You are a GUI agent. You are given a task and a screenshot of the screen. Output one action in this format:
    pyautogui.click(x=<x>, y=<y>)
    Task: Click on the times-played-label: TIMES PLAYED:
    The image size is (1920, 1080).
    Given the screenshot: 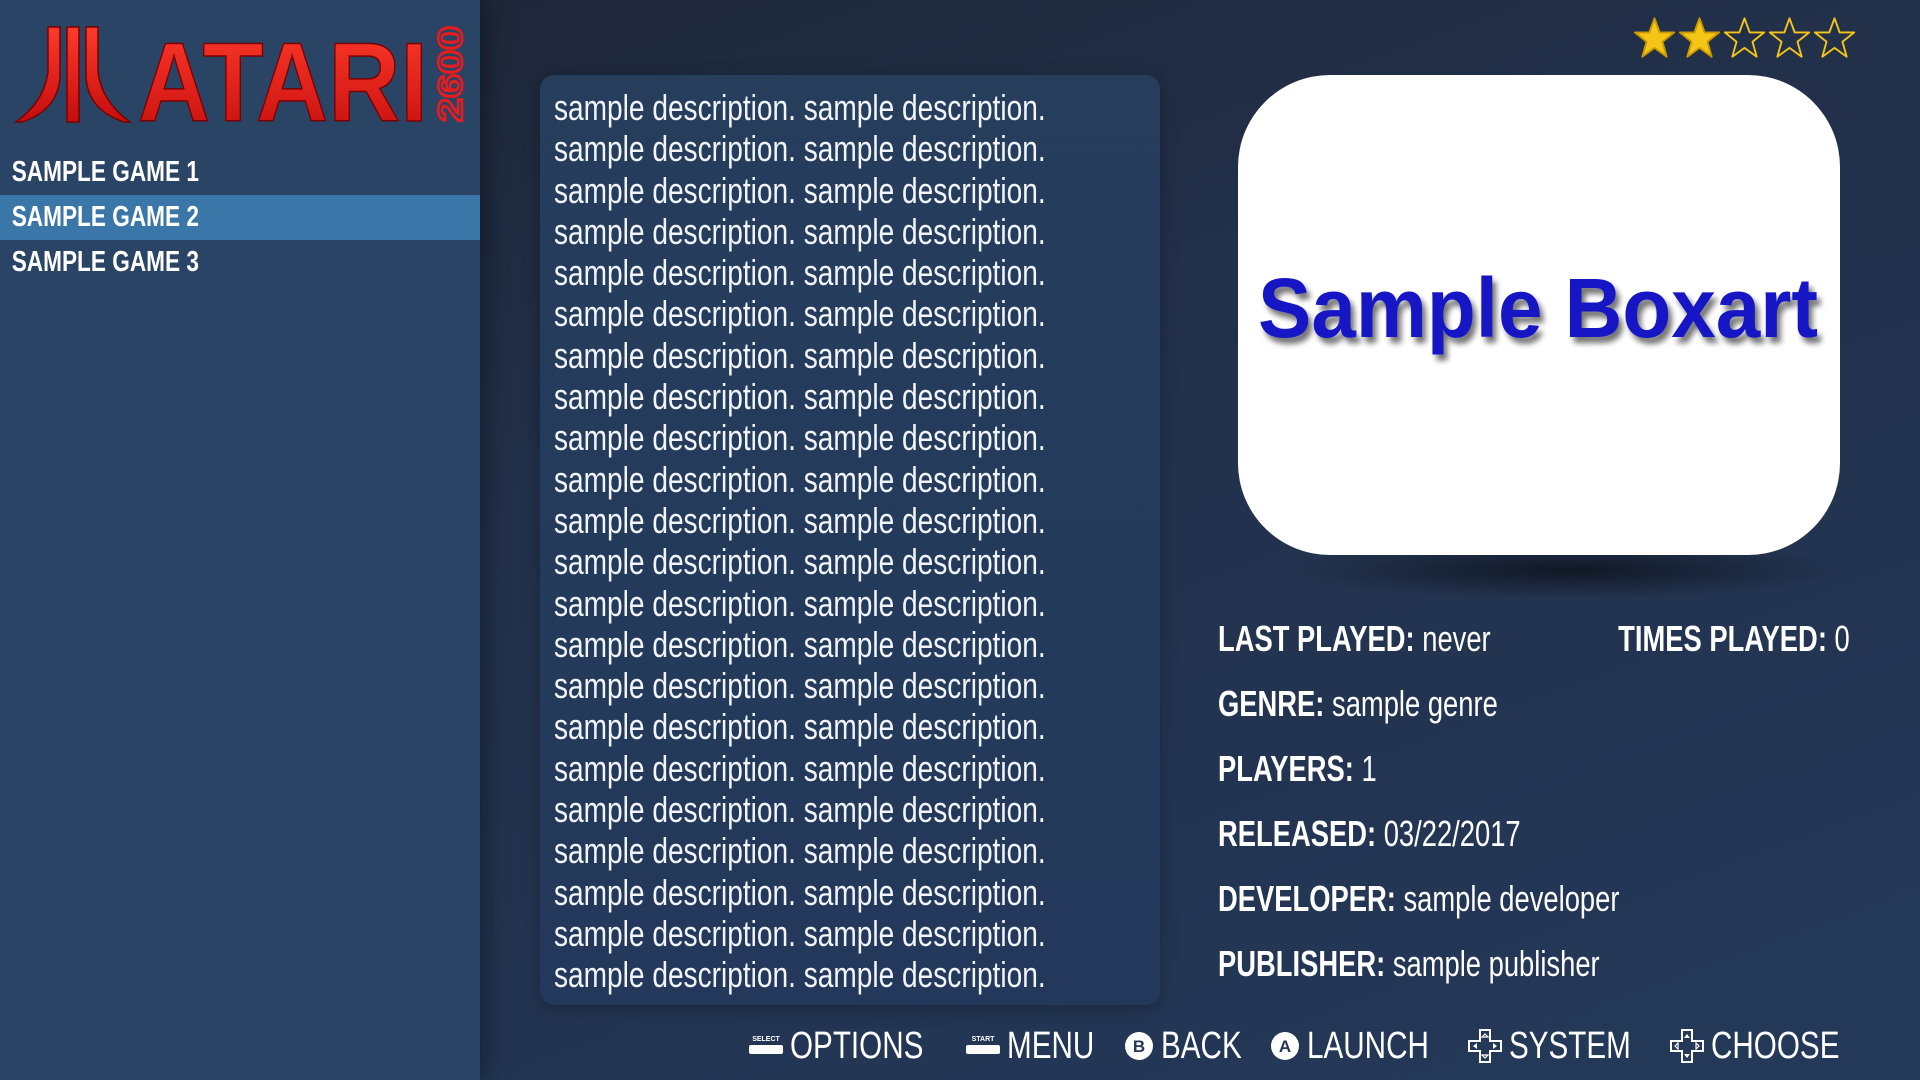 What is the action you would take?
    pyautogui.click(x=1723, y=638)
    